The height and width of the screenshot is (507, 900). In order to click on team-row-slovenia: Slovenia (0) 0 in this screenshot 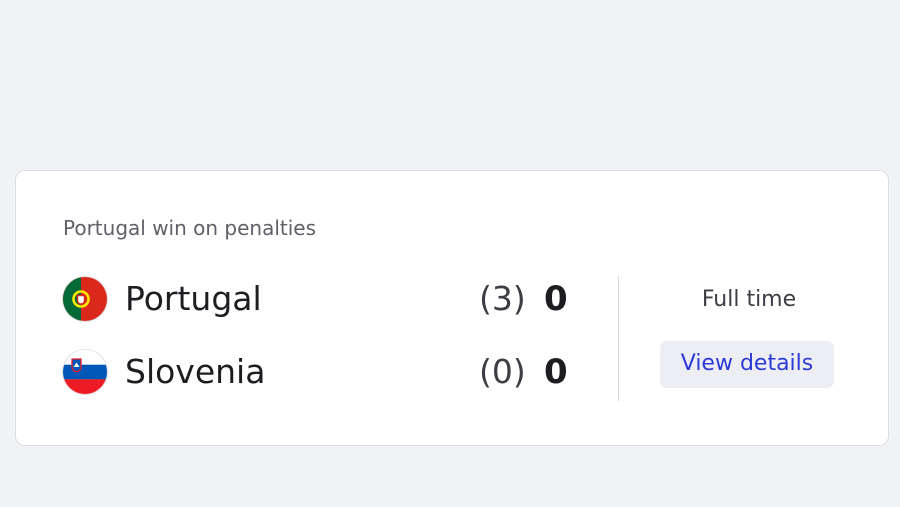, I will do `click(323, 373)`.